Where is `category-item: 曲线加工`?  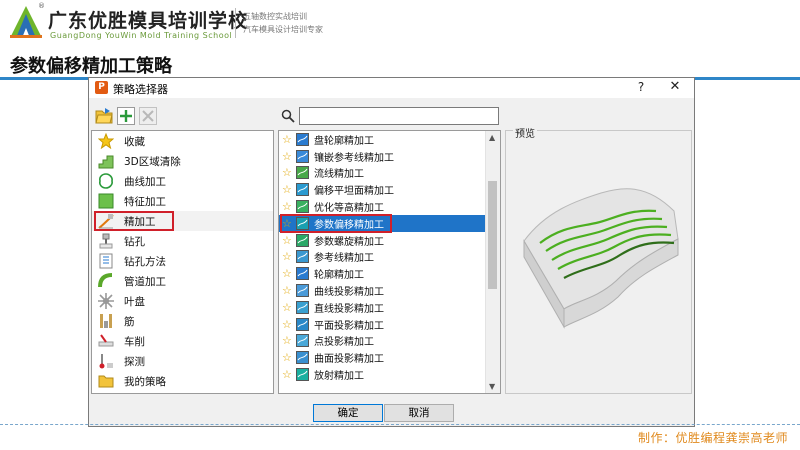 category-item: 曲线加工 is located at coordinates (182, 181).